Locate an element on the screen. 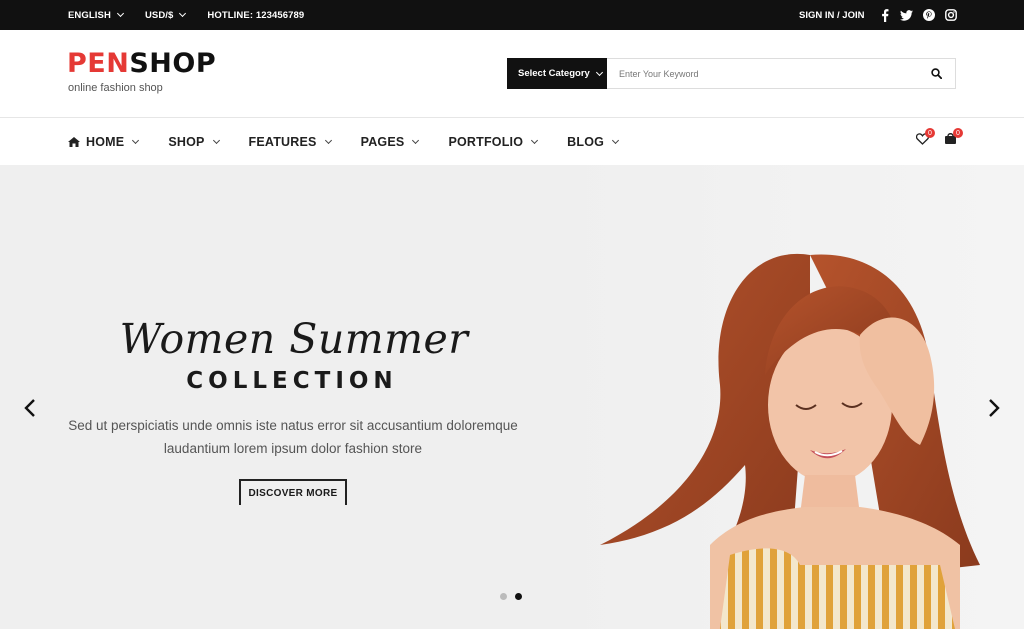  logo-part-pen: PEN is located at coordinates (98, 63).